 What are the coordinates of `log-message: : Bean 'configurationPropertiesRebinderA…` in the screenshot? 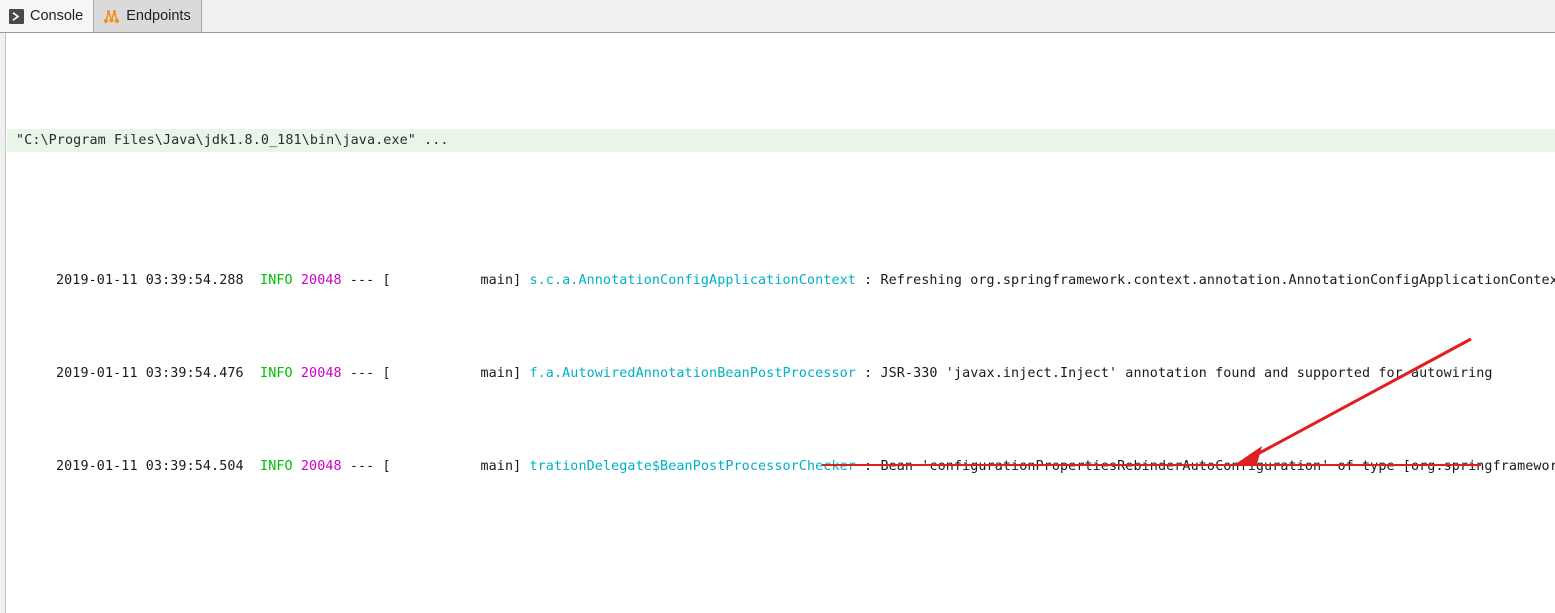 It's located at (1209, 467).